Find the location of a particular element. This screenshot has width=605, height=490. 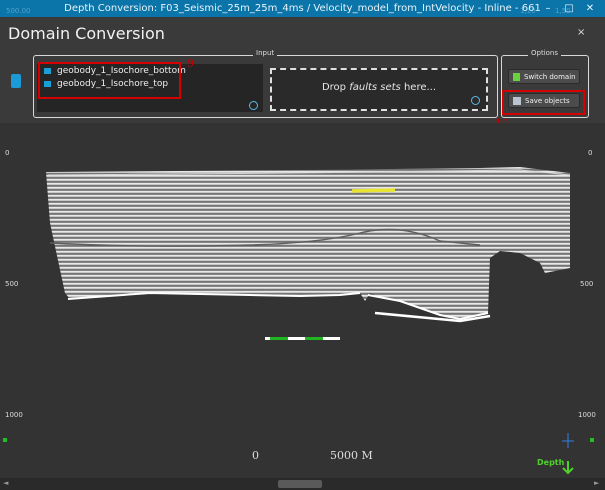

switch-domain-button: Switch domain is located at coordinates (544, 76).